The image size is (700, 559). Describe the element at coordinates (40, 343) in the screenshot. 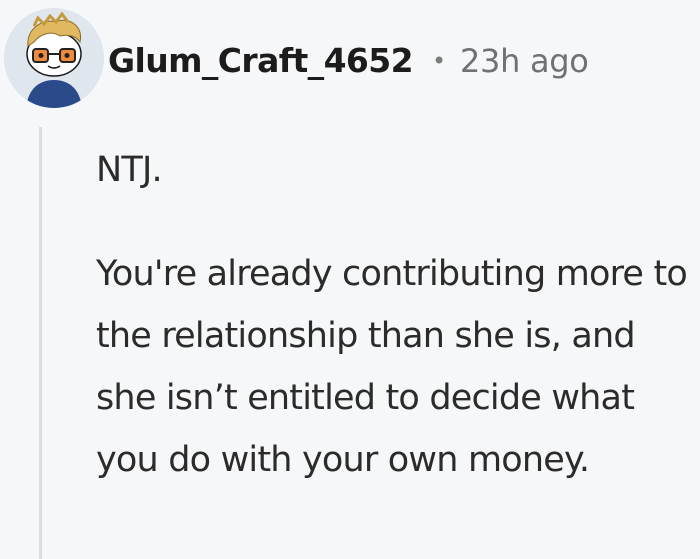

I see `thread-collapse-line` at that location.